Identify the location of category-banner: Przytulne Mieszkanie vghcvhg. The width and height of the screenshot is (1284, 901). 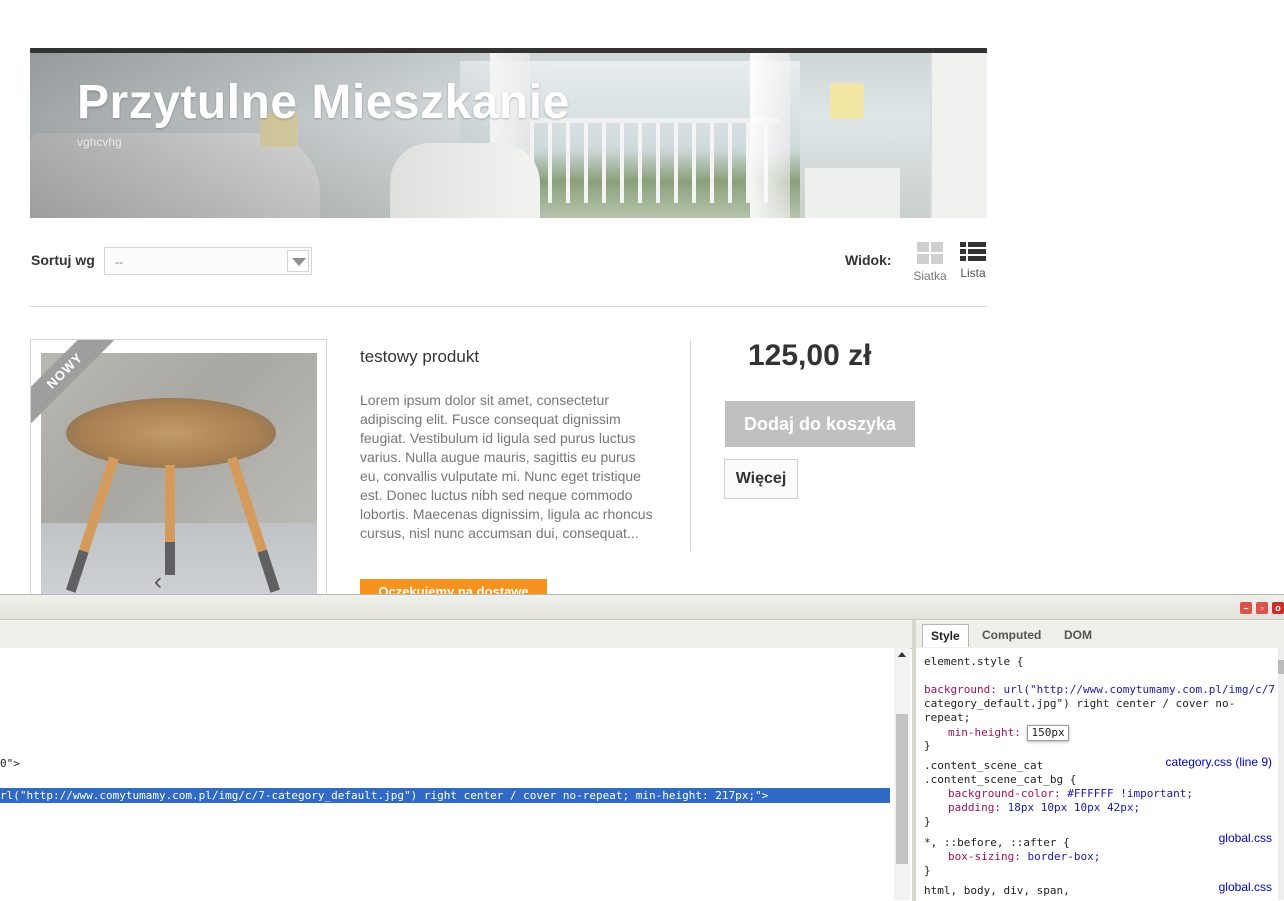
(508, 133).